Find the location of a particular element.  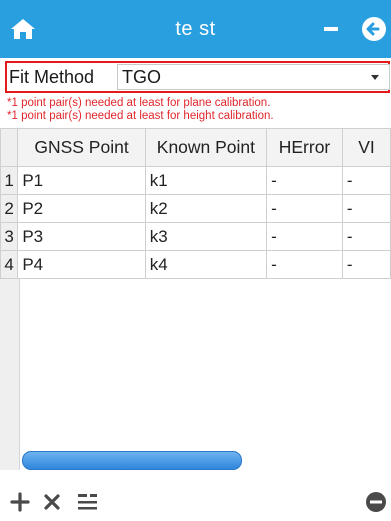

delete-icon is located at coordinates (52, 502).